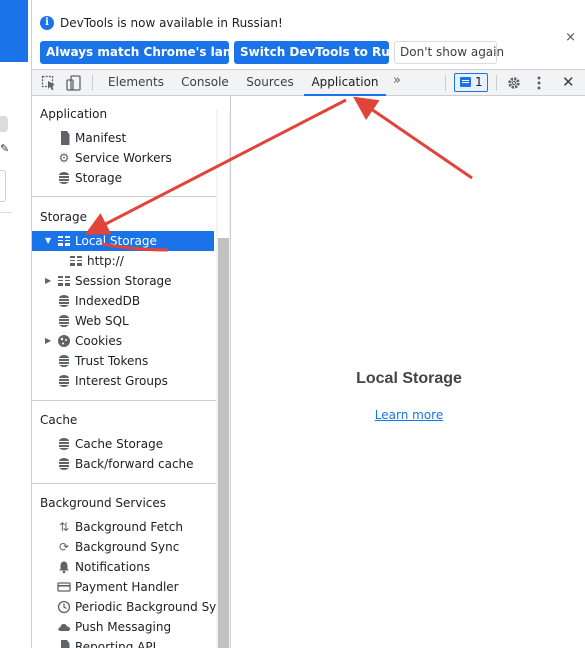 This screenshot has height=648, width=585. What do you see at coordinates (131, 607) in the screenshot?
I see `sidebar-item-periodic-background-sync: Periodic Background Sync` at bounding box center [131, 607].